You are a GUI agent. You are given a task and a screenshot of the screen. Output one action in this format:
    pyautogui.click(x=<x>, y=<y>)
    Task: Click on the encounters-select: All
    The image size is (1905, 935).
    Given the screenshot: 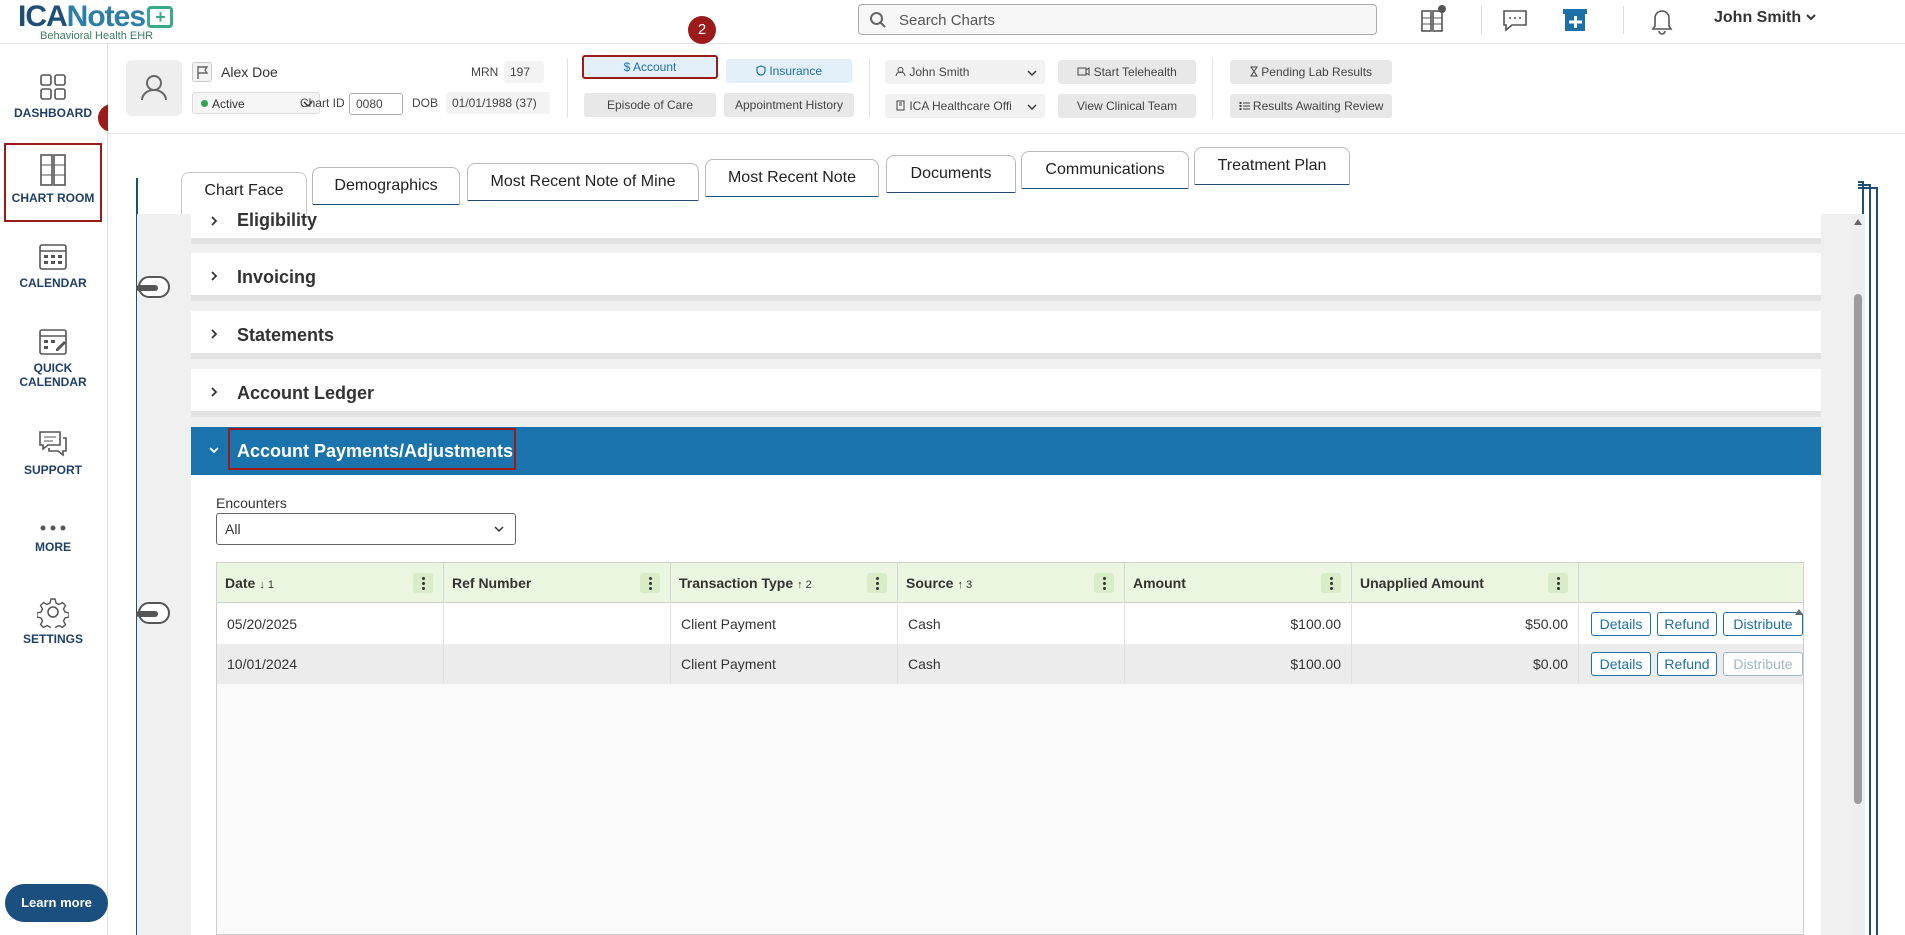 What is the action you would take?
    pyautogui.click(x=366, y=529)
    